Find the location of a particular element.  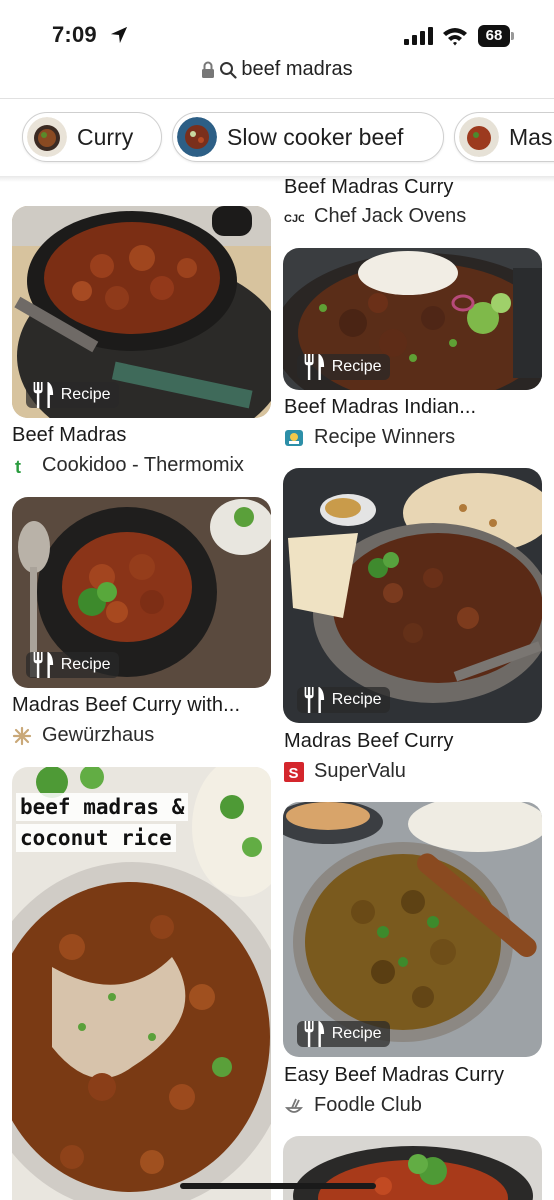

pin-source: t Cookidoo - Thermomix is located at coordinates (128, 465).